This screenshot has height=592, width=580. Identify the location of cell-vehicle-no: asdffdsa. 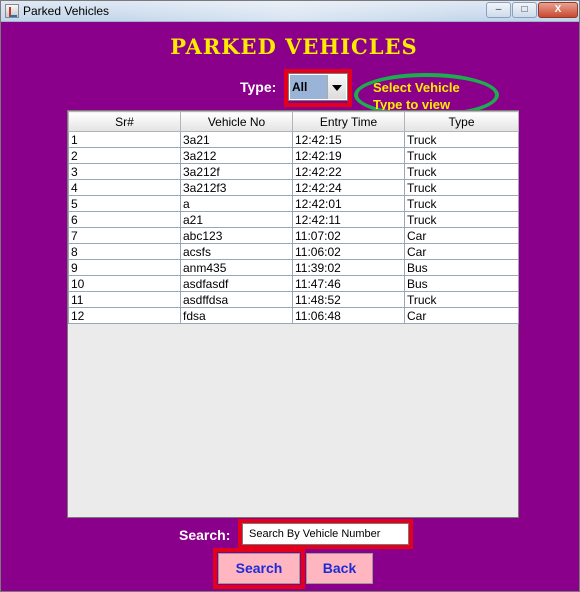
(236, 299).